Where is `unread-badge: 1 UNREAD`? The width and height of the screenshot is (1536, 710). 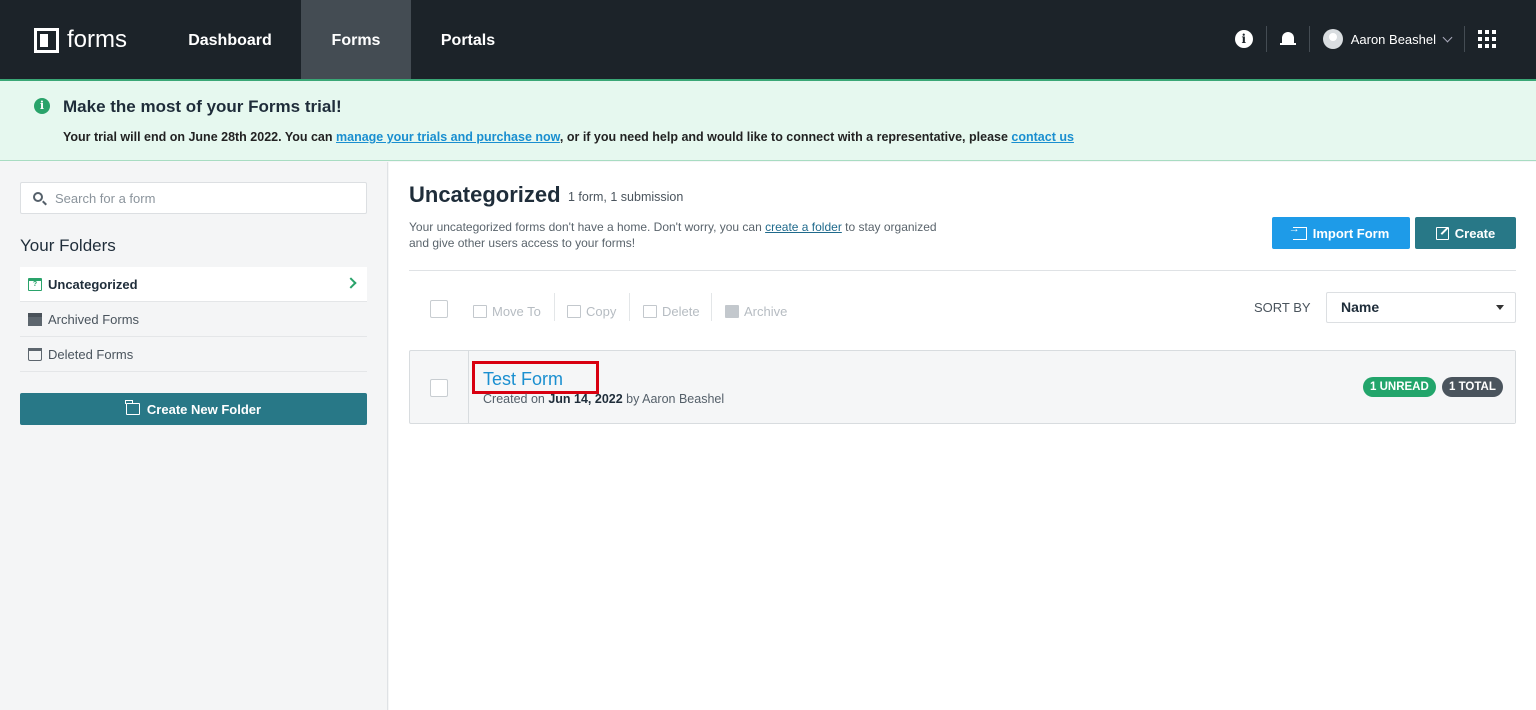 unread-badge: 1 UNREAD is located at coordinates (1399, 387).